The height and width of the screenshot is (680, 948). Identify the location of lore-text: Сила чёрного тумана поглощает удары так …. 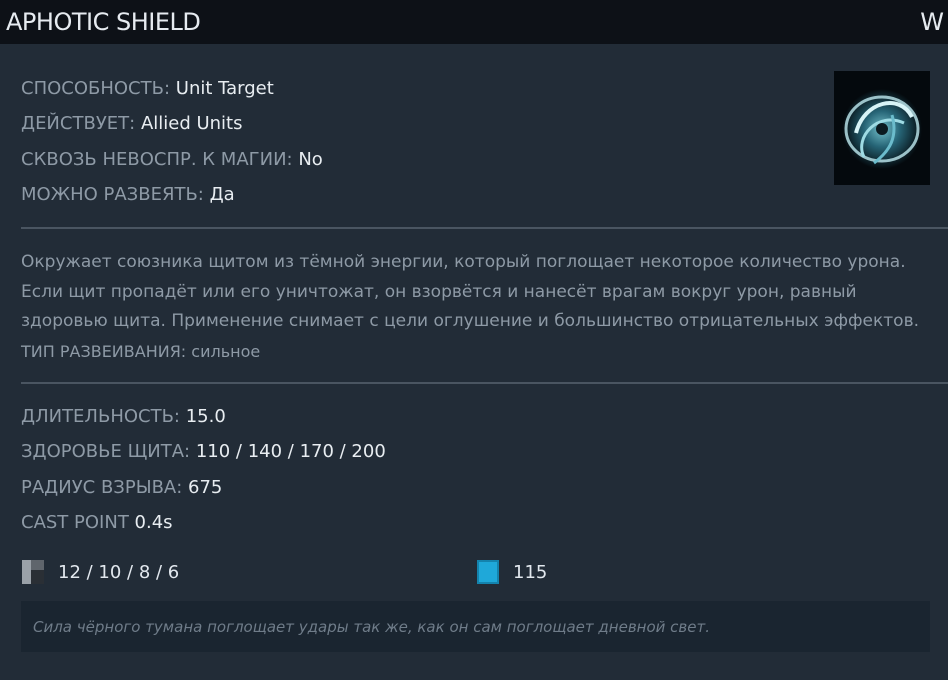
(371, 626).